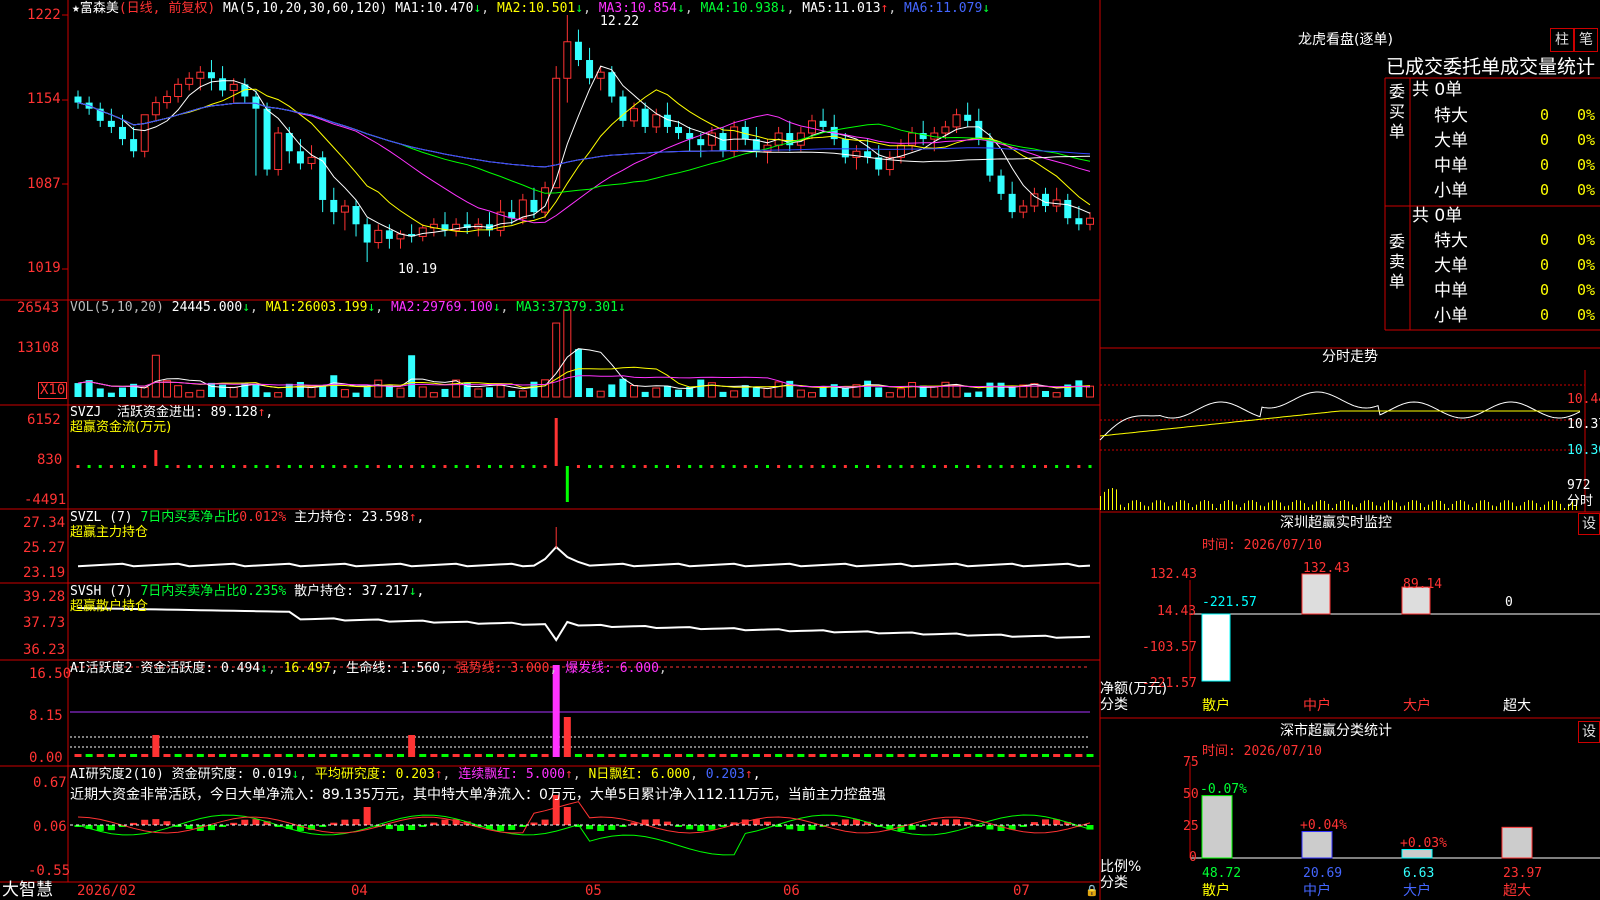 This screenshot has height=900, width=1600. What do you see at coordinates (1317, 845) in the screenshot?
I see `stat-bar` at bounding box center [1317, 845].